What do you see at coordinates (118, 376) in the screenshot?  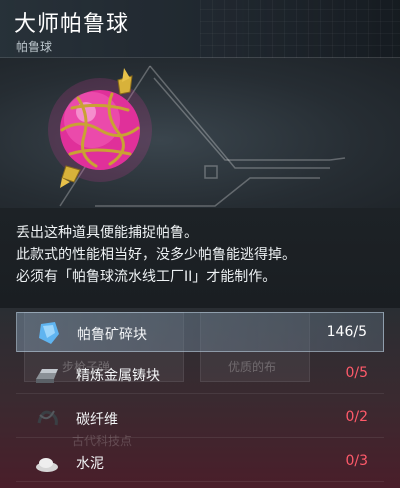 I see `material-name: 精炼金属铸块` at bounding box center [118, 376].